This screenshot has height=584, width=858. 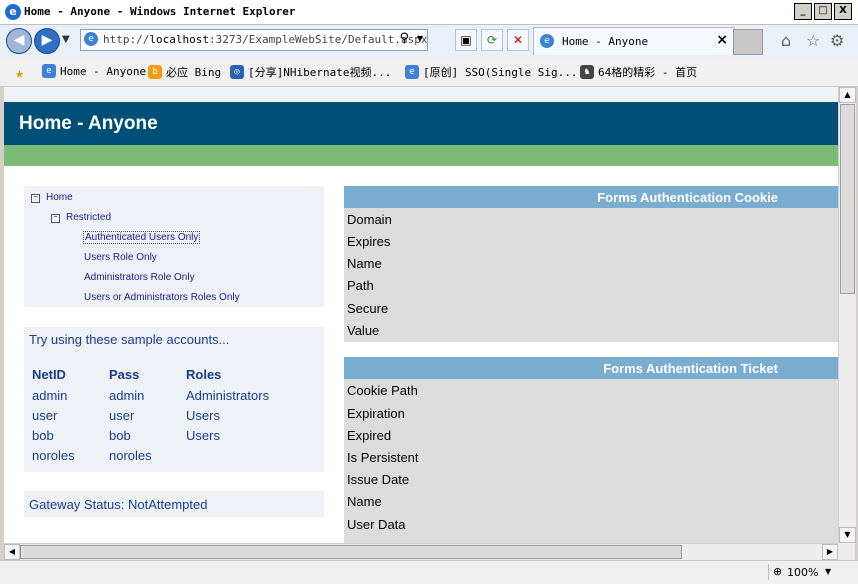 What do you see at coordinates (421, 155) in the screenshot?
I see `header-accent-bar` at bounding box center [421, 155].